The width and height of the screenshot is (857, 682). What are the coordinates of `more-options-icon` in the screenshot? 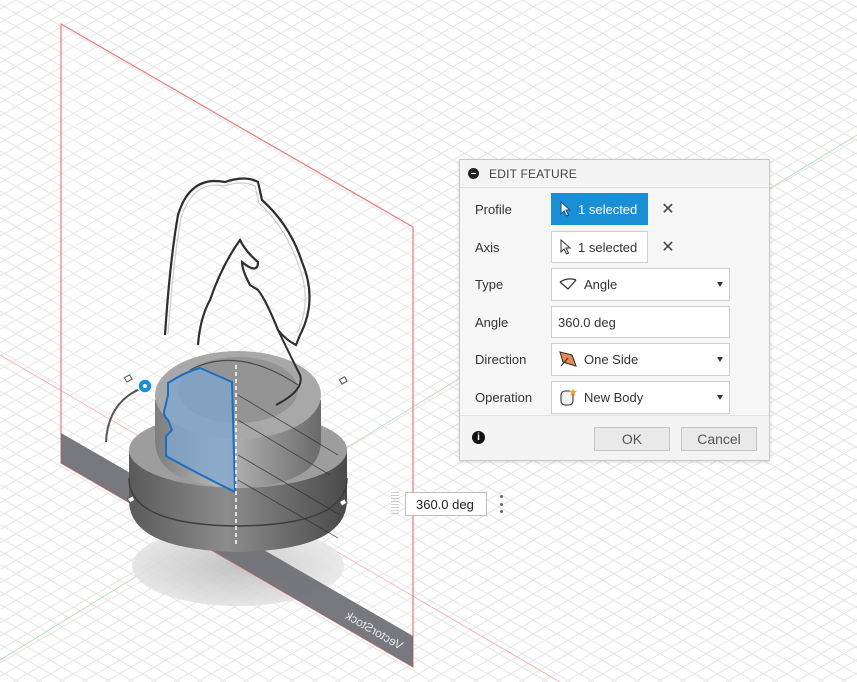 It's located at (501, 504).